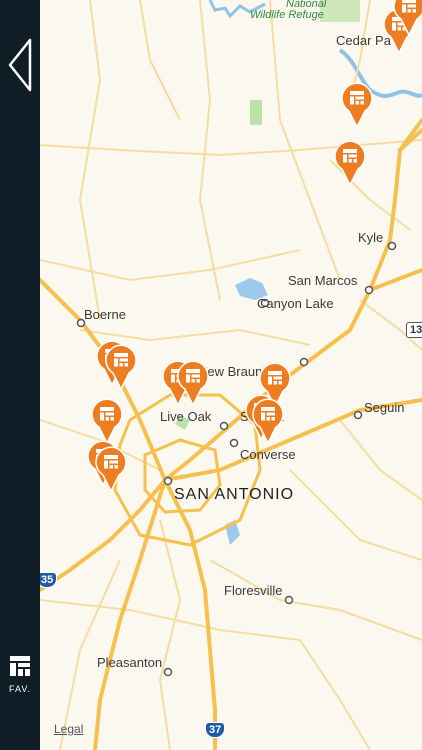 The height and width of the screenshot is (750, 422). What do you see at coordinates (371, 237) in the screenshot?
I see `label-kyle: Kyle` at bounding box center [371, 237].